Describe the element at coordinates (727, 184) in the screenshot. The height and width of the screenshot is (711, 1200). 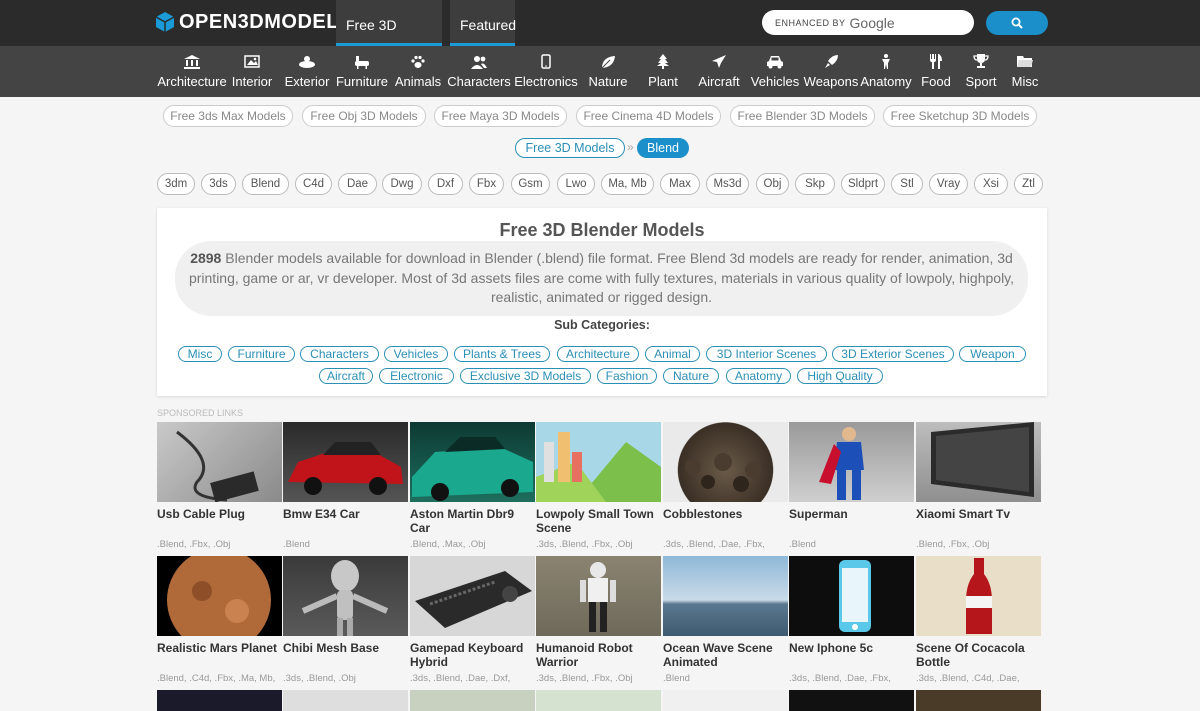
I see `format-ms3d: Ms3d` at that location.